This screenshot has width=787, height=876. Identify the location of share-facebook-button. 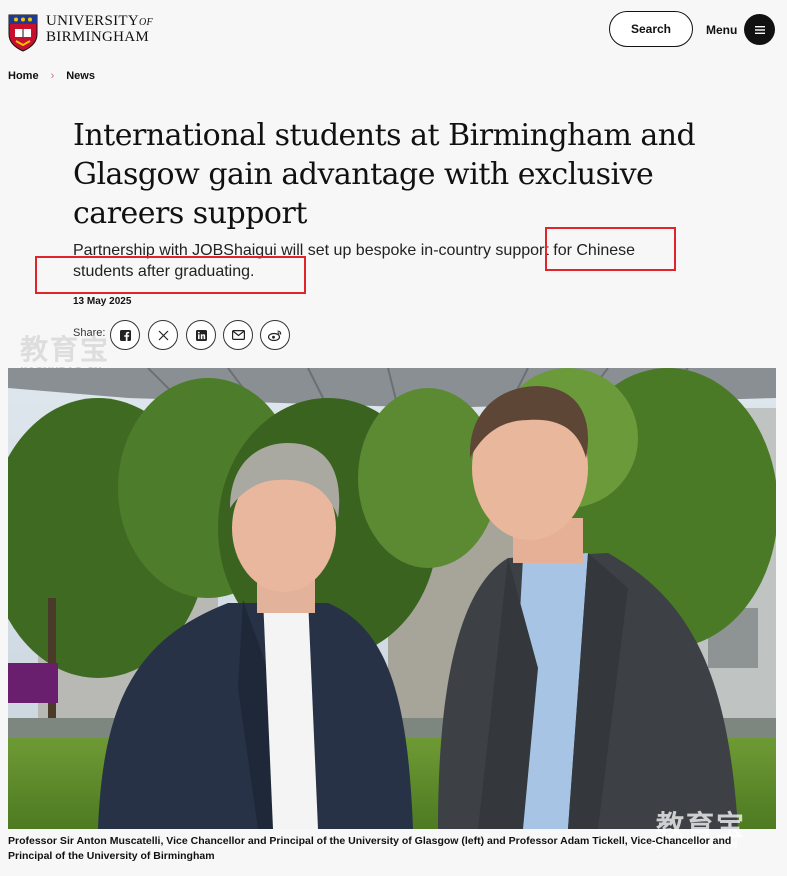
(125, 335).